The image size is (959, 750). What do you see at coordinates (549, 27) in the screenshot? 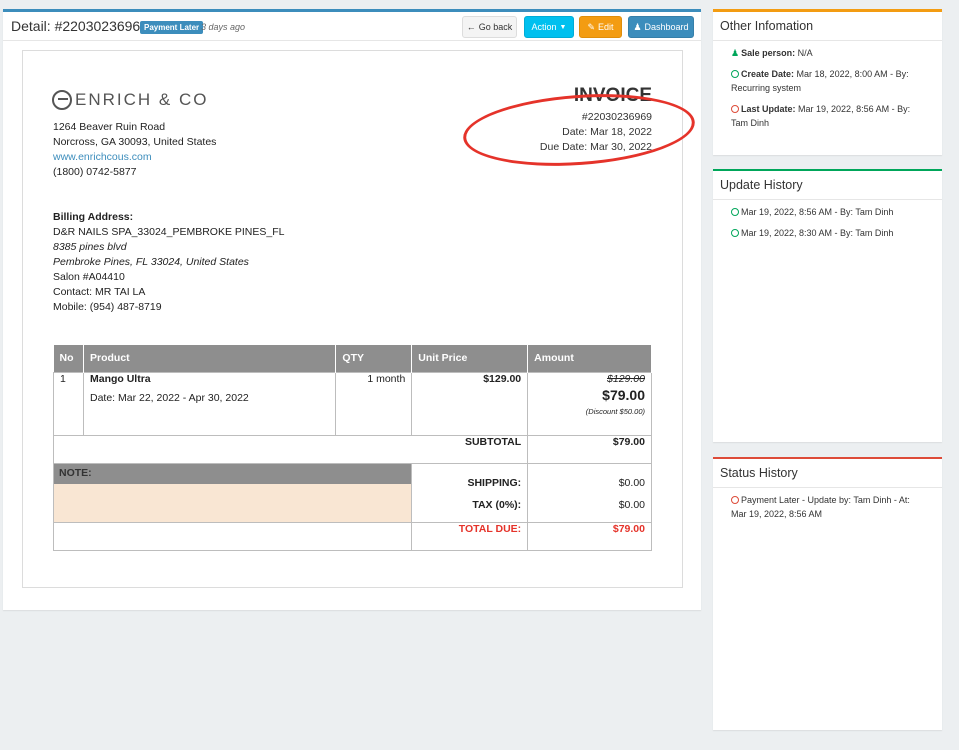
I see `action-dropdown-button: Action ▼` at bounding box center [549, 27].